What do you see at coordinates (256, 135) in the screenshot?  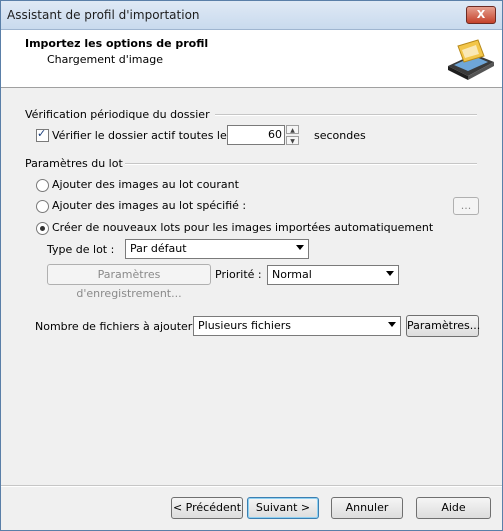 I see `interval-input: 60` at bounding box center [256, 135].